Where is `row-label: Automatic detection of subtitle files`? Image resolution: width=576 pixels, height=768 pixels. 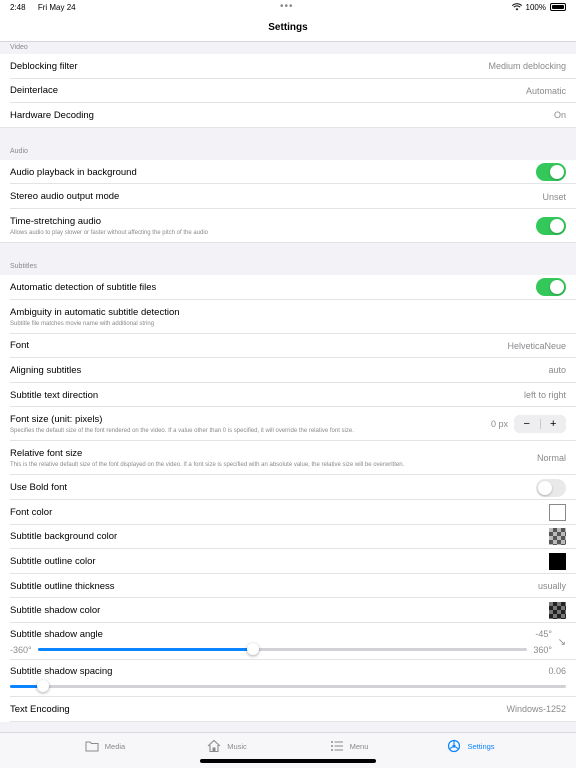 row-label: Automatic detection of subtitle files is located at coordinates (83, 287).